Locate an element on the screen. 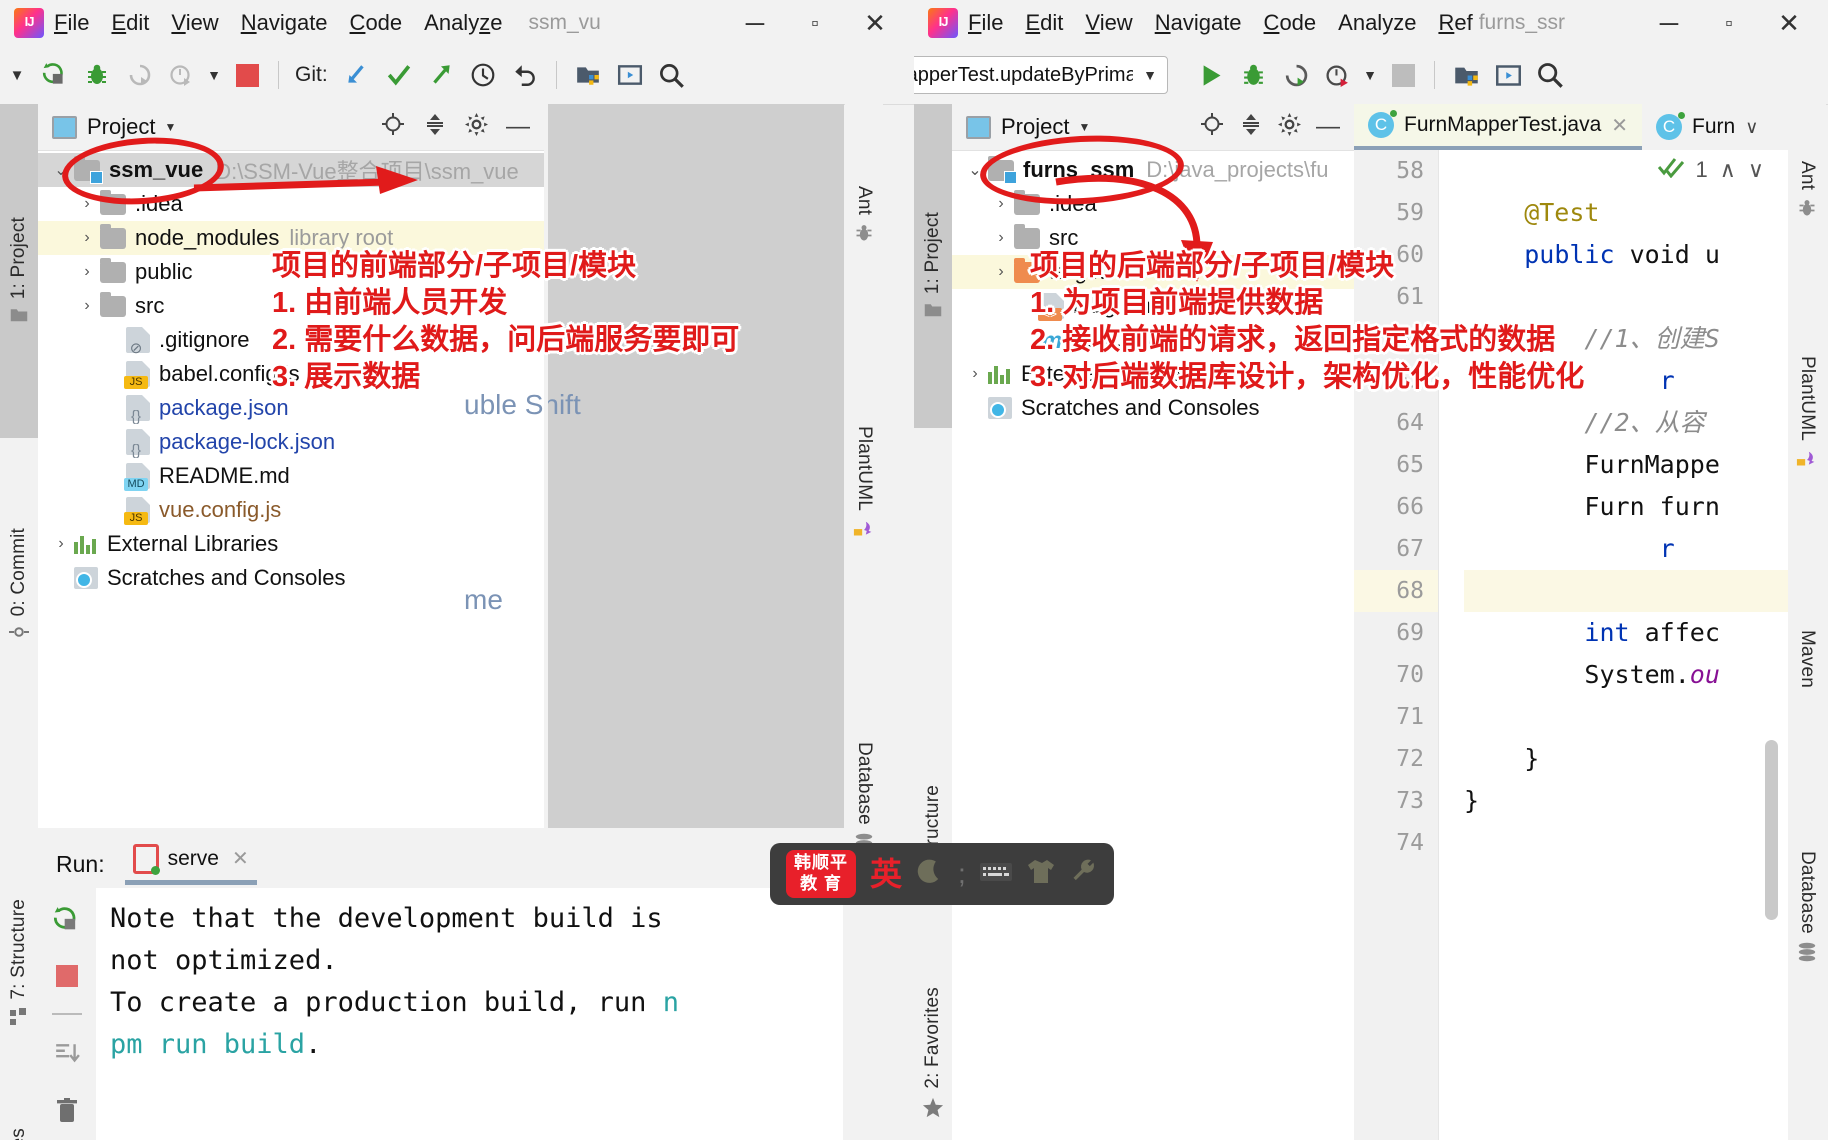  tree-row: {} package-lock.json is located at coordinates (291, 442).